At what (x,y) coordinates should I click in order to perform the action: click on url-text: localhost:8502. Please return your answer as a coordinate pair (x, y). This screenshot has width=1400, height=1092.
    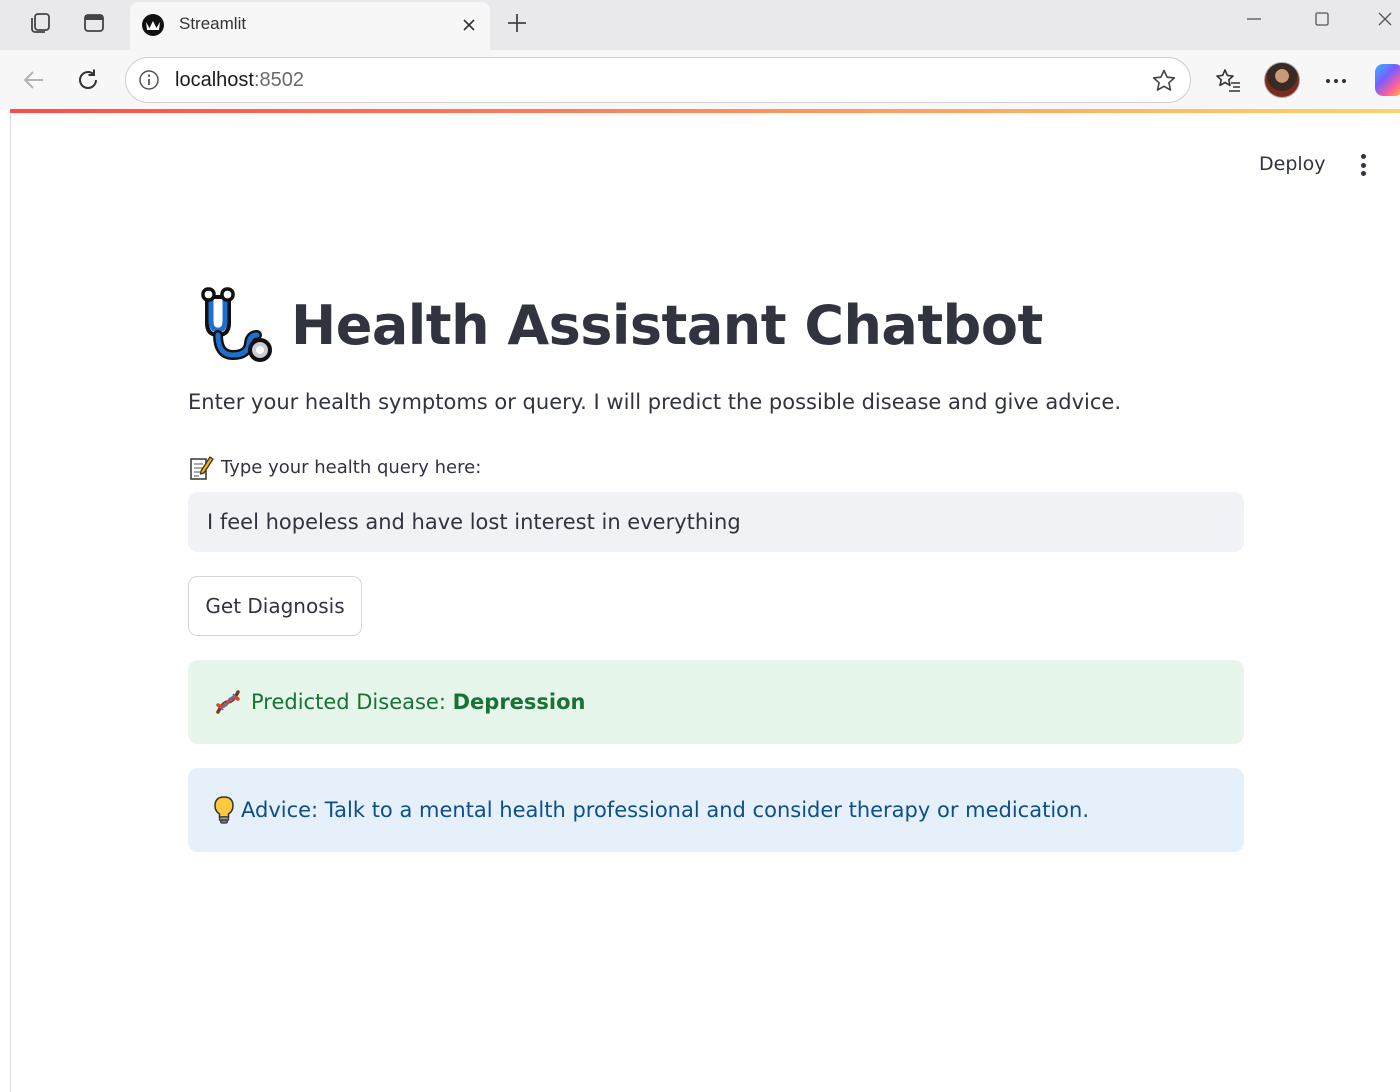
    Looking at the image, I should click on (239, 80).